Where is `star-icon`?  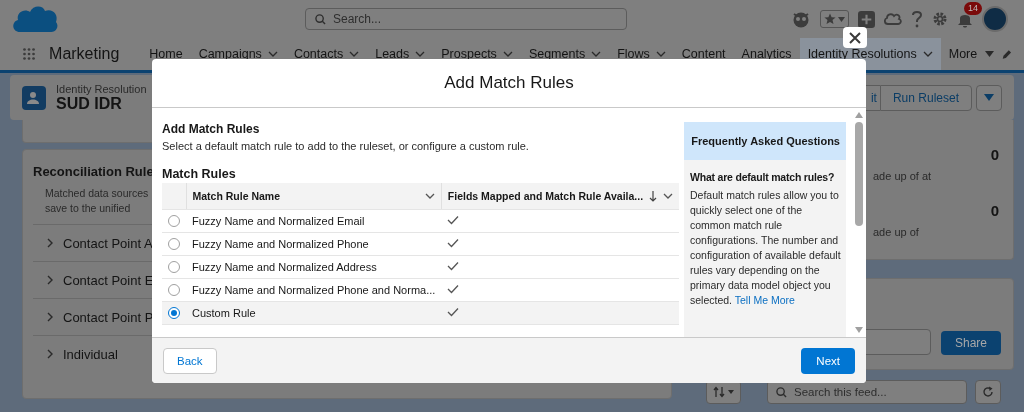
star-icon is located at coordinates (830, 19).